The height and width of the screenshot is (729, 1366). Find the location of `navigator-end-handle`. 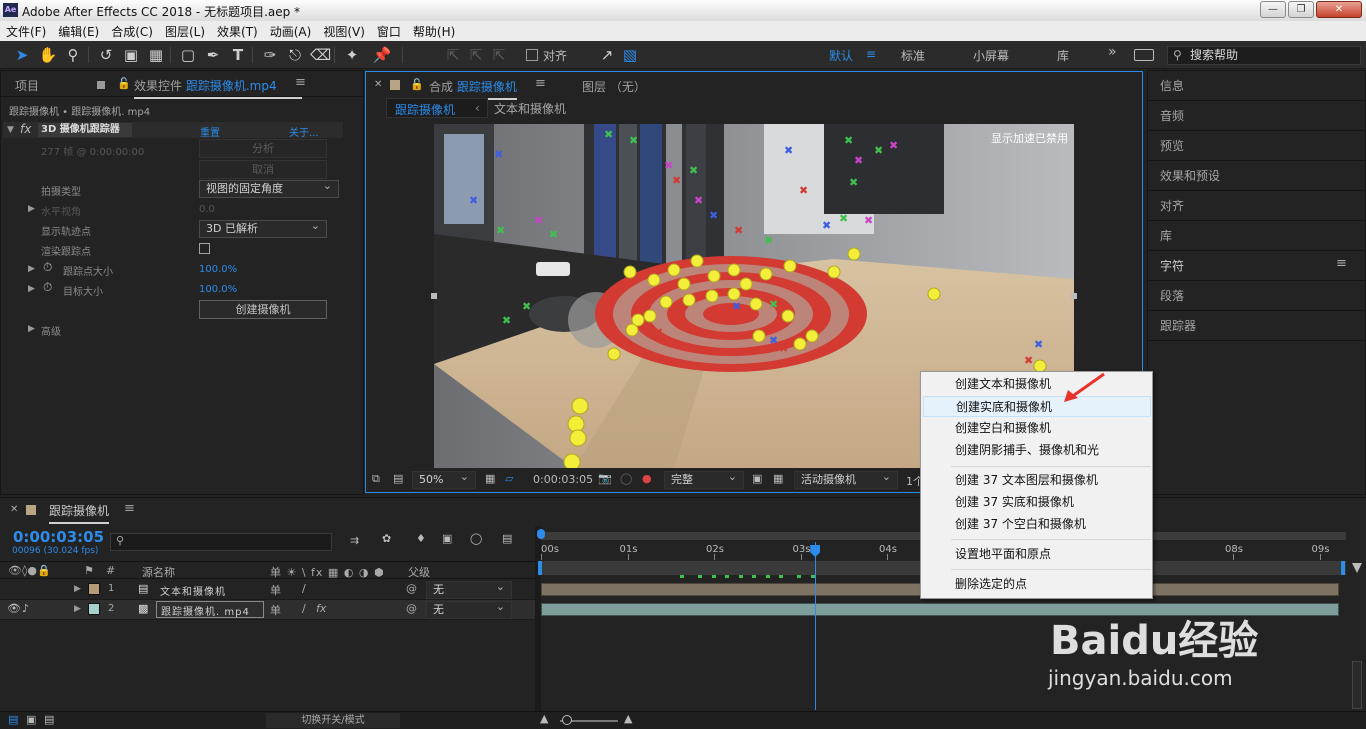

navigator-end-handle is located at coordinates (1343, 568).